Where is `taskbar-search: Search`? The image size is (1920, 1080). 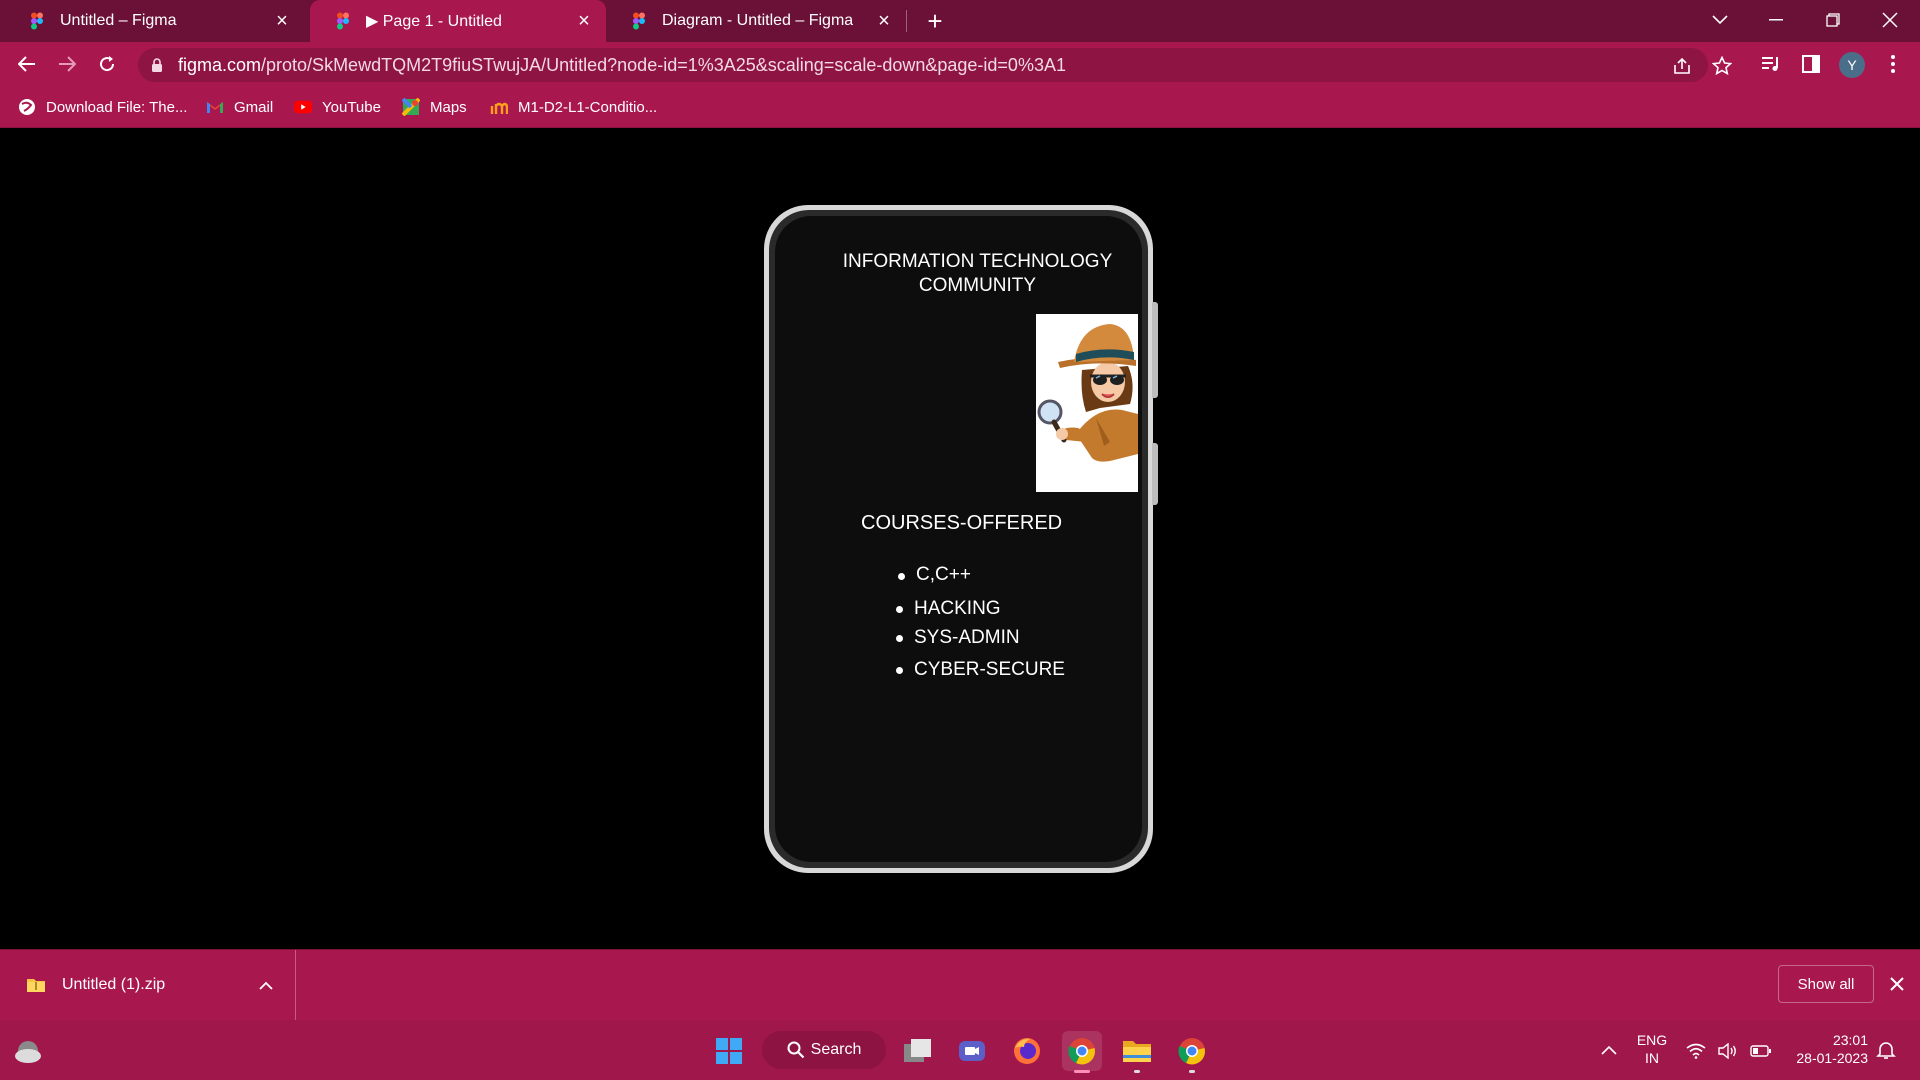 taskbar-search: Search is located at coordinates (824, 1050).